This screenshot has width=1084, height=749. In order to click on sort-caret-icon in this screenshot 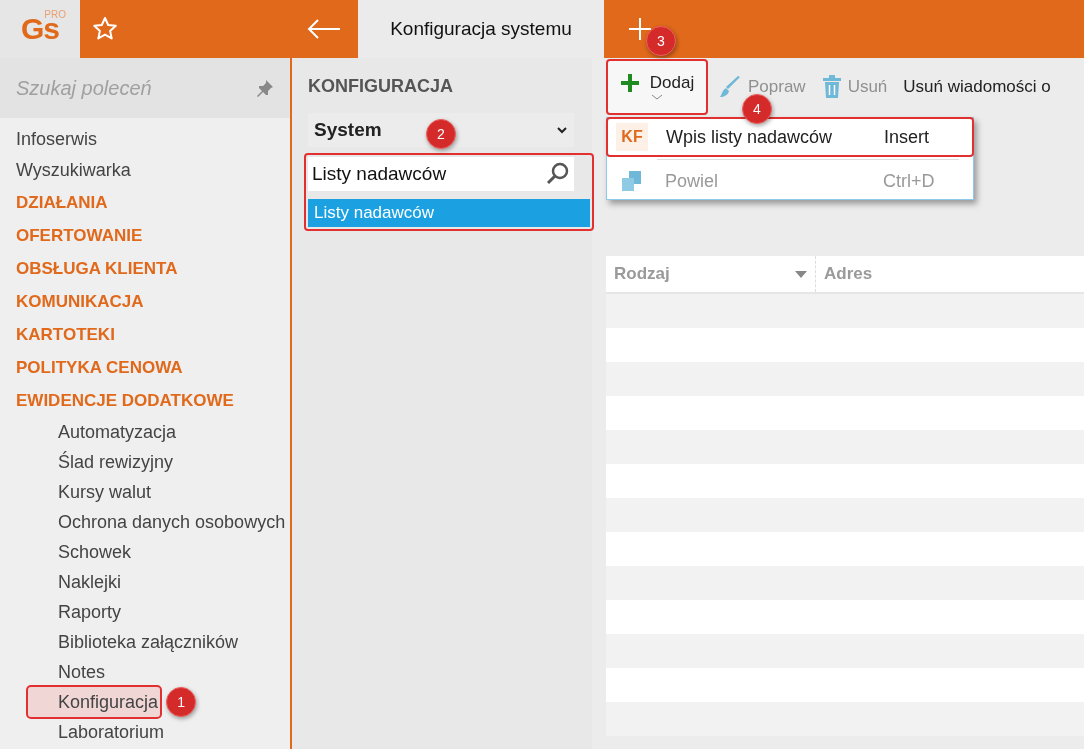, I will do `click(801, 274)`.